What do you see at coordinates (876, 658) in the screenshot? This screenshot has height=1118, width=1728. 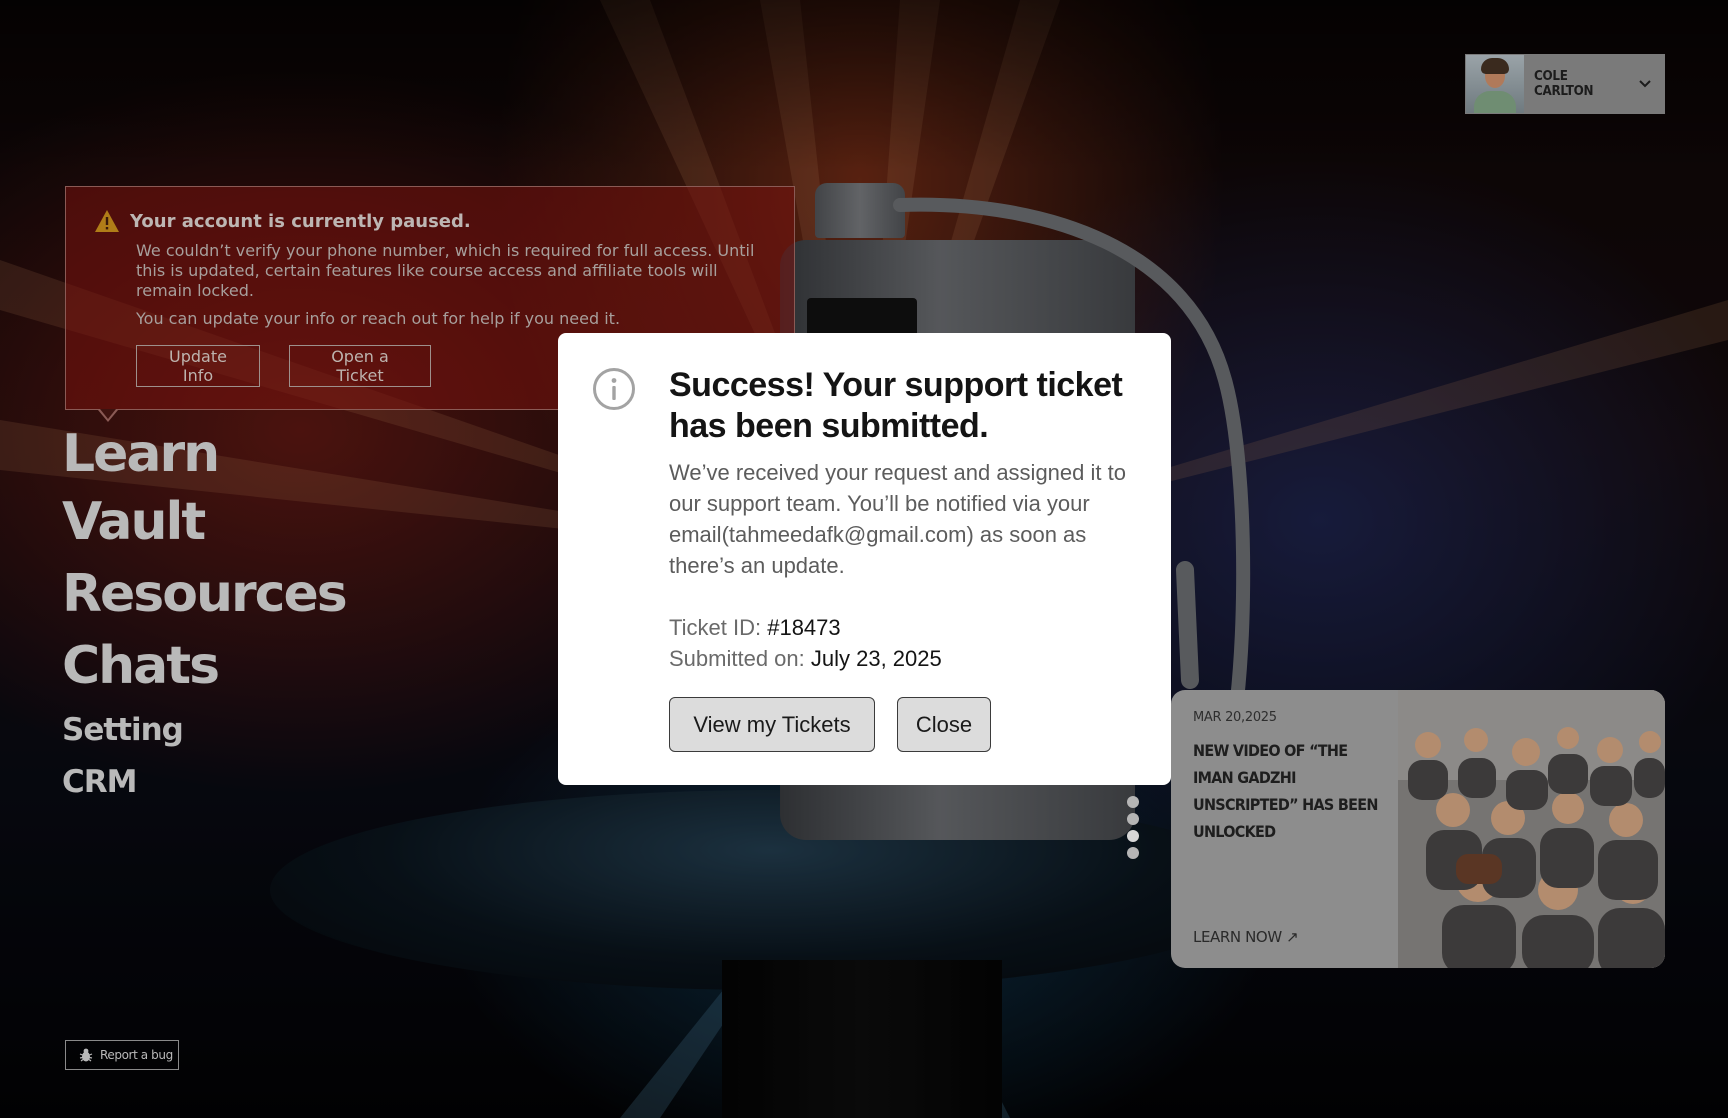 I see `submitted-on-value: July 23, 2025` at bounding box center [876, 658].